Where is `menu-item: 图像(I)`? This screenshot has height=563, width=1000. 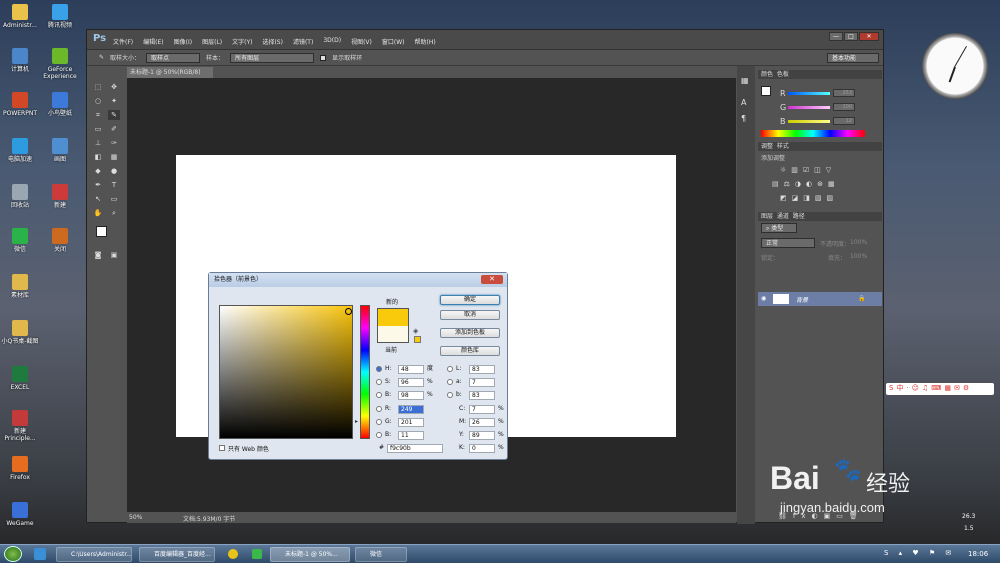
menu-item: 图像(I) is located at coordinates (183, 41).